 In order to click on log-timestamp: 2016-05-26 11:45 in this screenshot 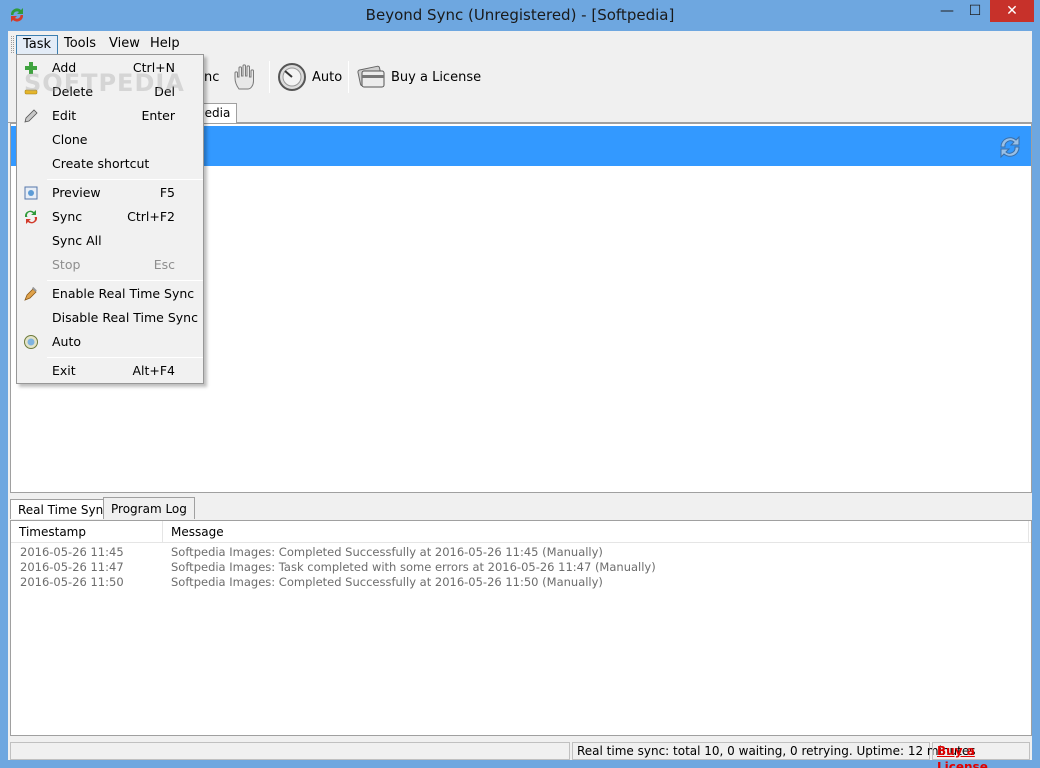, I will do `click(72, 552)`.